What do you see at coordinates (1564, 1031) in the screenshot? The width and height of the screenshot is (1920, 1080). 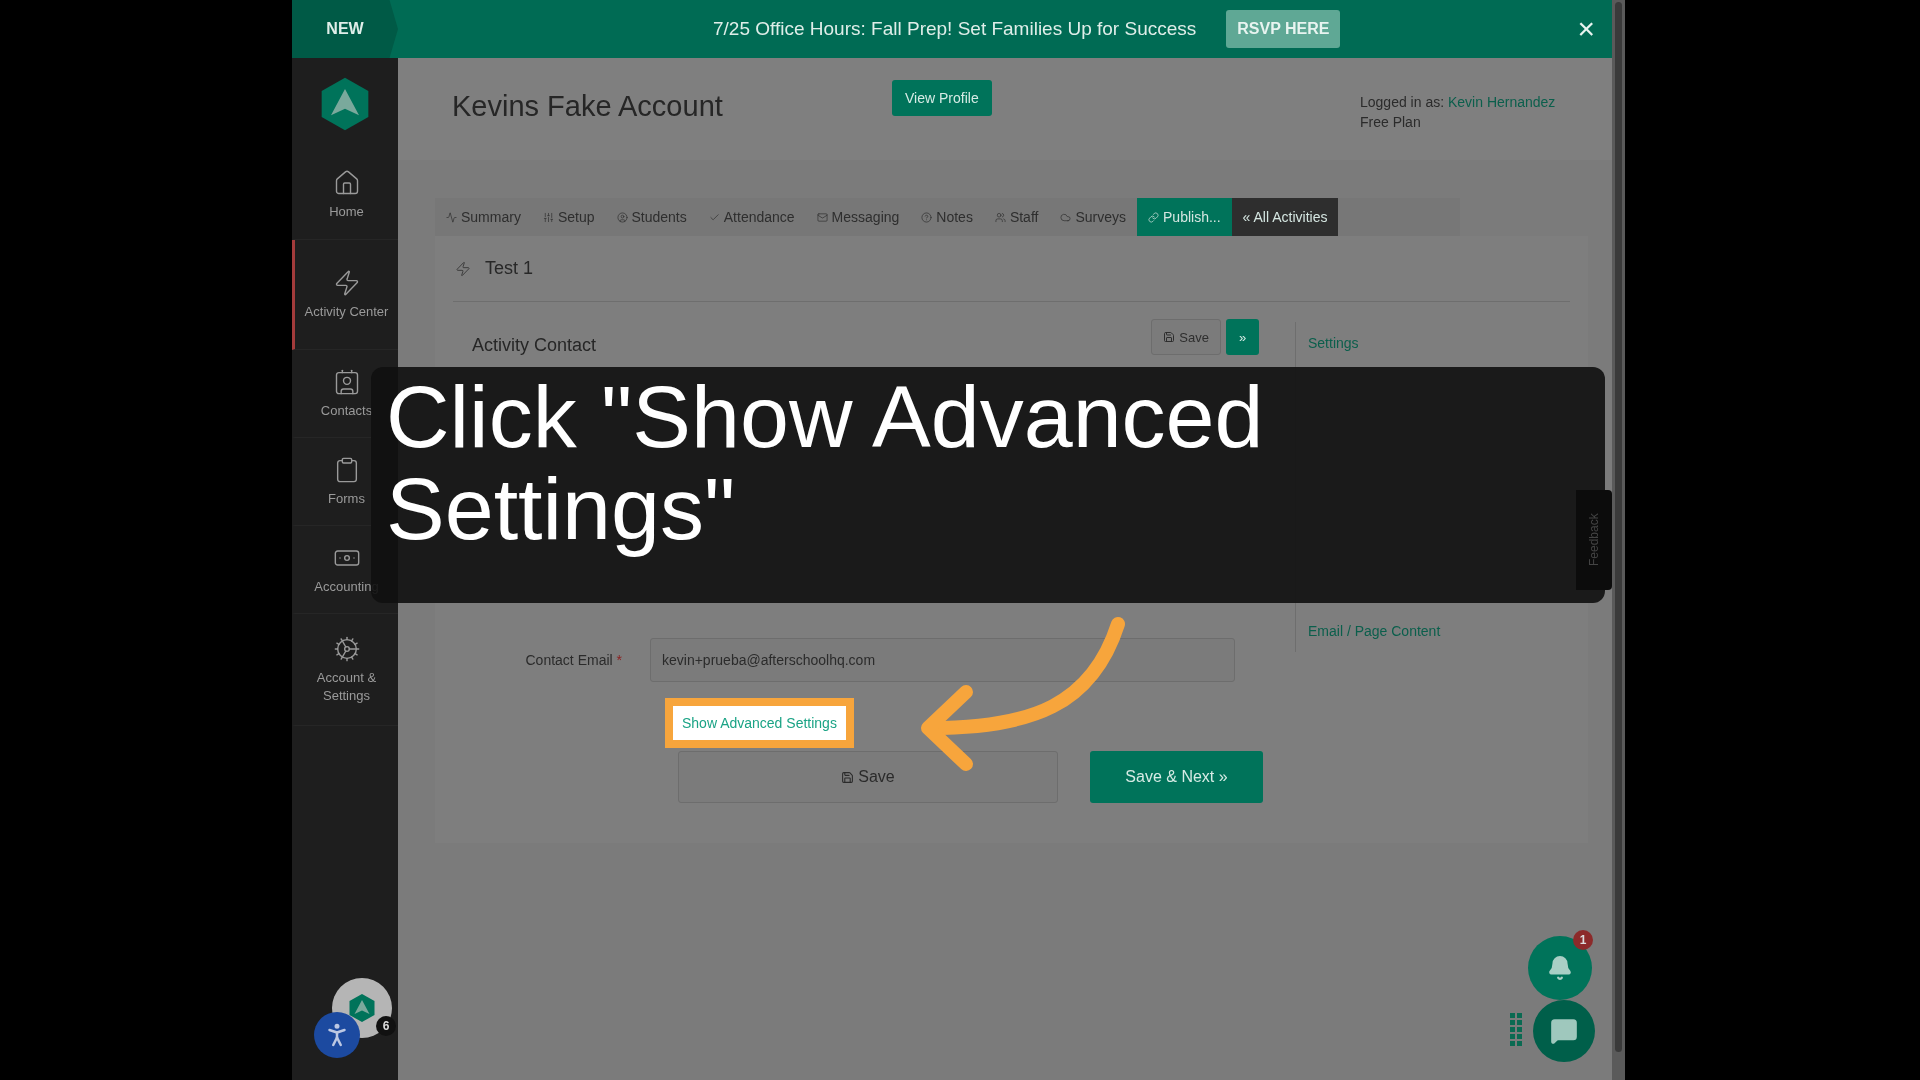 I see `chat-icon` at bounding box center [1564, 1031].